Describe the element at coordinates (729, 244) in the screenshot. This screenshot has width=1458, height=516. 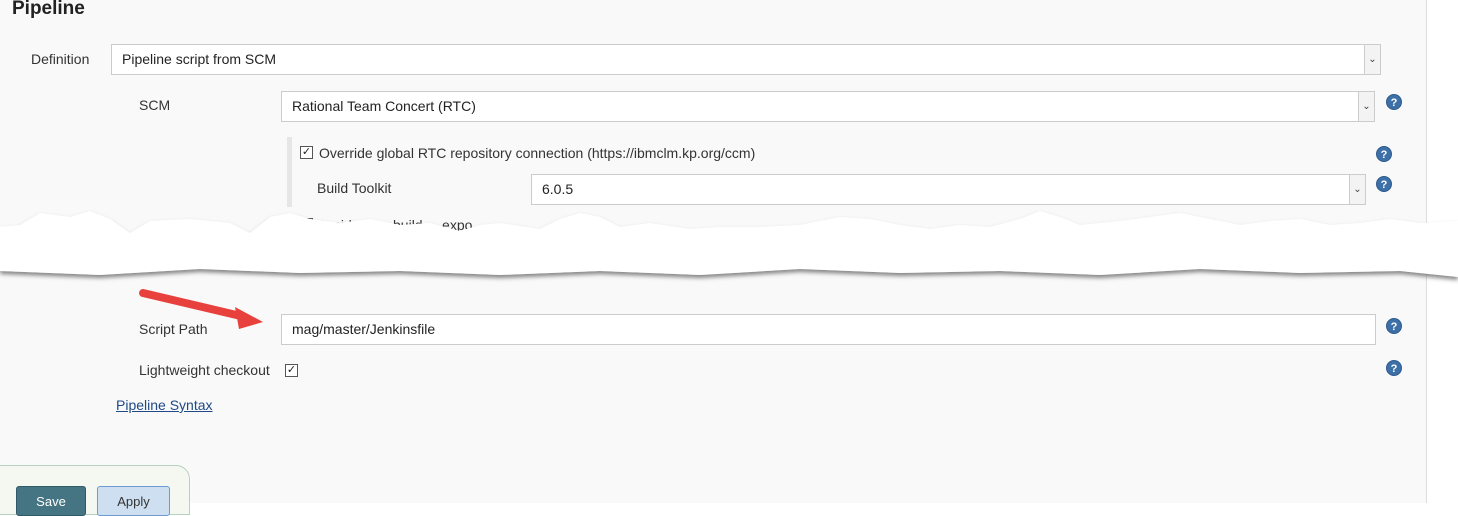
I see `torn-edge` at that location.